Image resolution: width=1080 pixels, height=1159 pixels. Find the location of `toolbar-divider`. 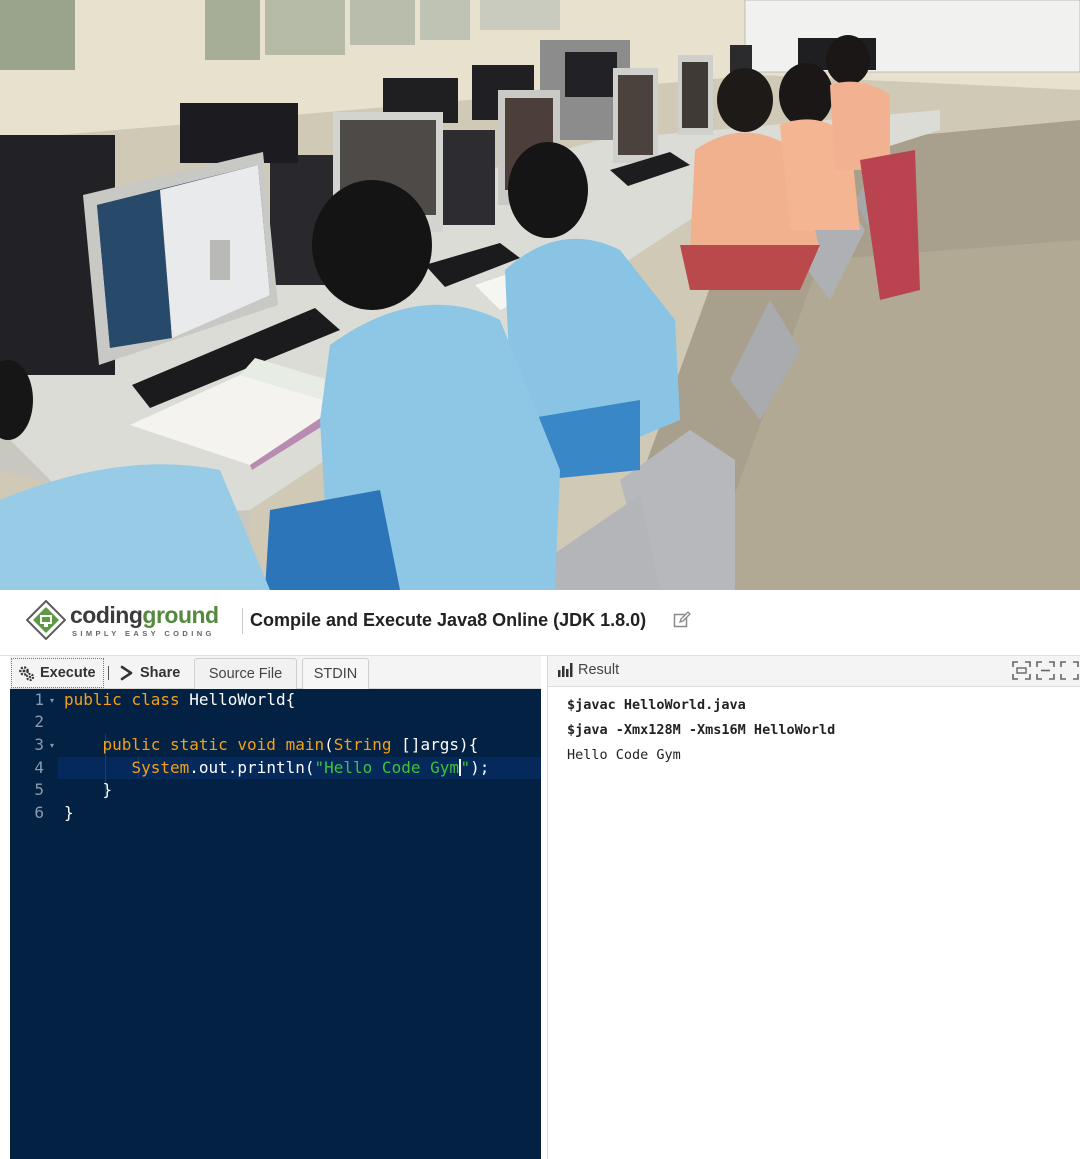

toolbar-divider is located at coordinates (108, 673).